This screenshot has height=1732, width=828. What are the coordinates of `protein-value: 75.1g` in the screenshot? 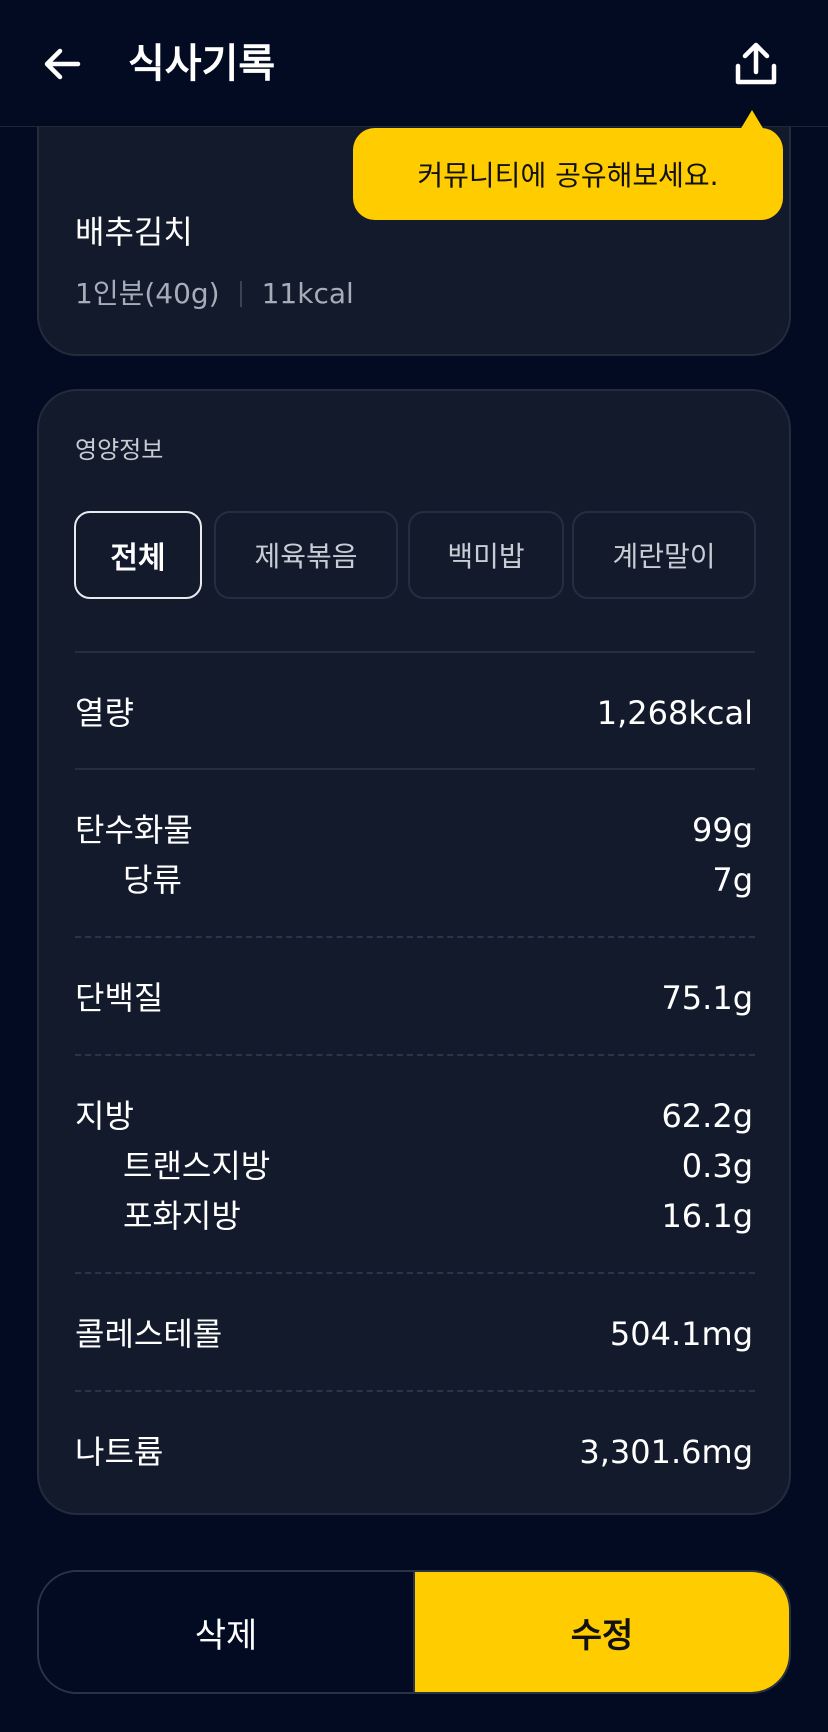 It's located at (707, 998).